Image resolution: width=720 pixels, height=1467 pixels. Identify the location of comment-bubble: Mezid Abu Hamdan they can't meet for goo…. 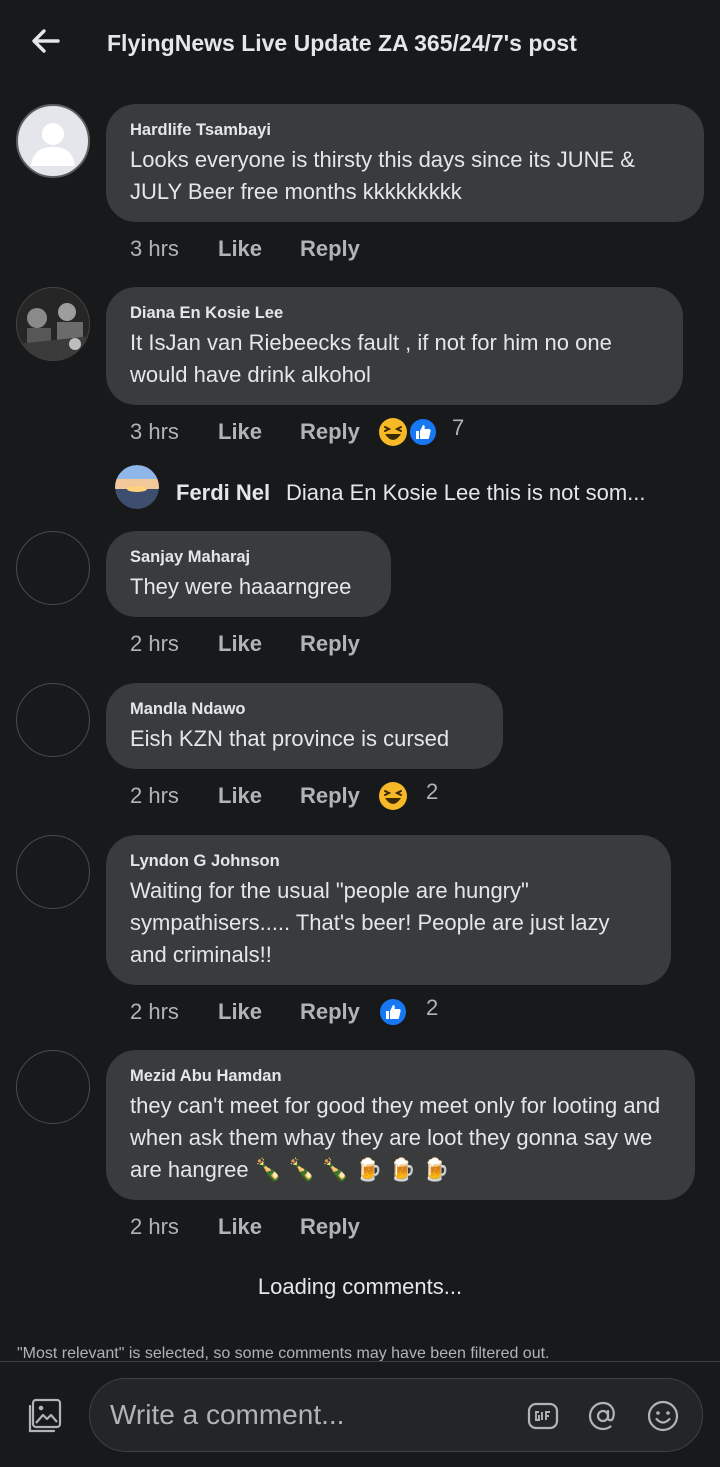
(400, 1125).